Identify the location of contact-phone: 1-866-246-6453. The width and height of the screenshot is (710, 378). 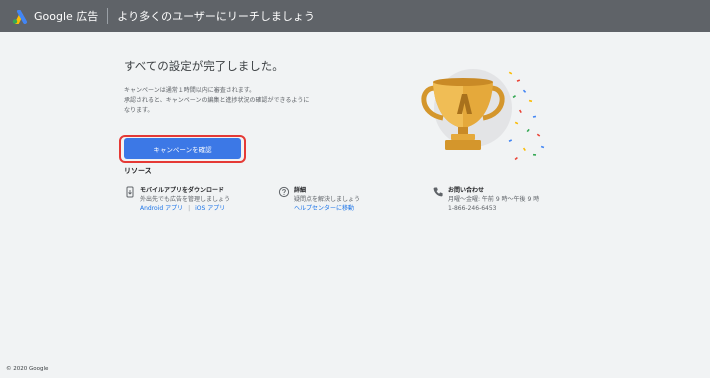
(472, 208).